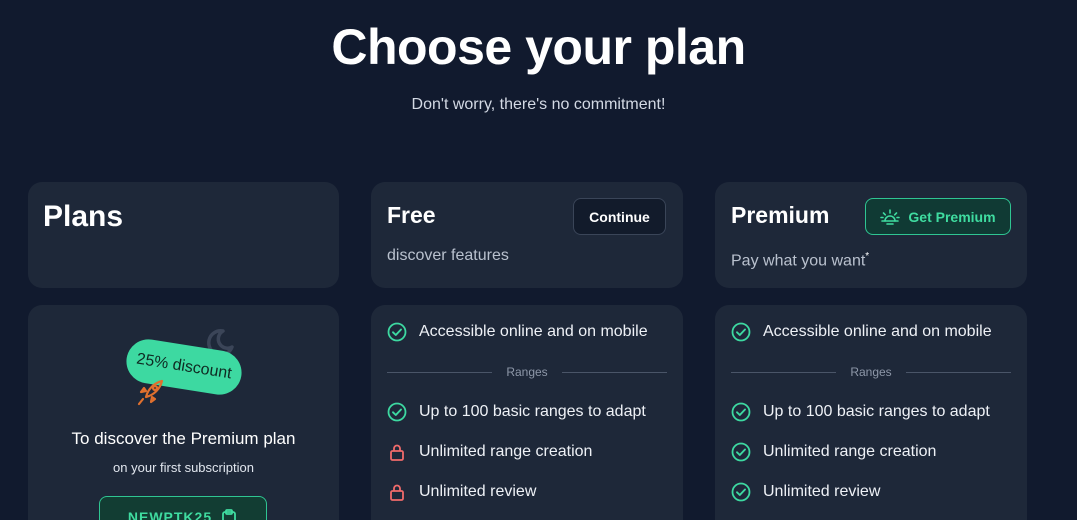  I want to click on premium-plan-description: Pay what you want*, so click(800, 260).